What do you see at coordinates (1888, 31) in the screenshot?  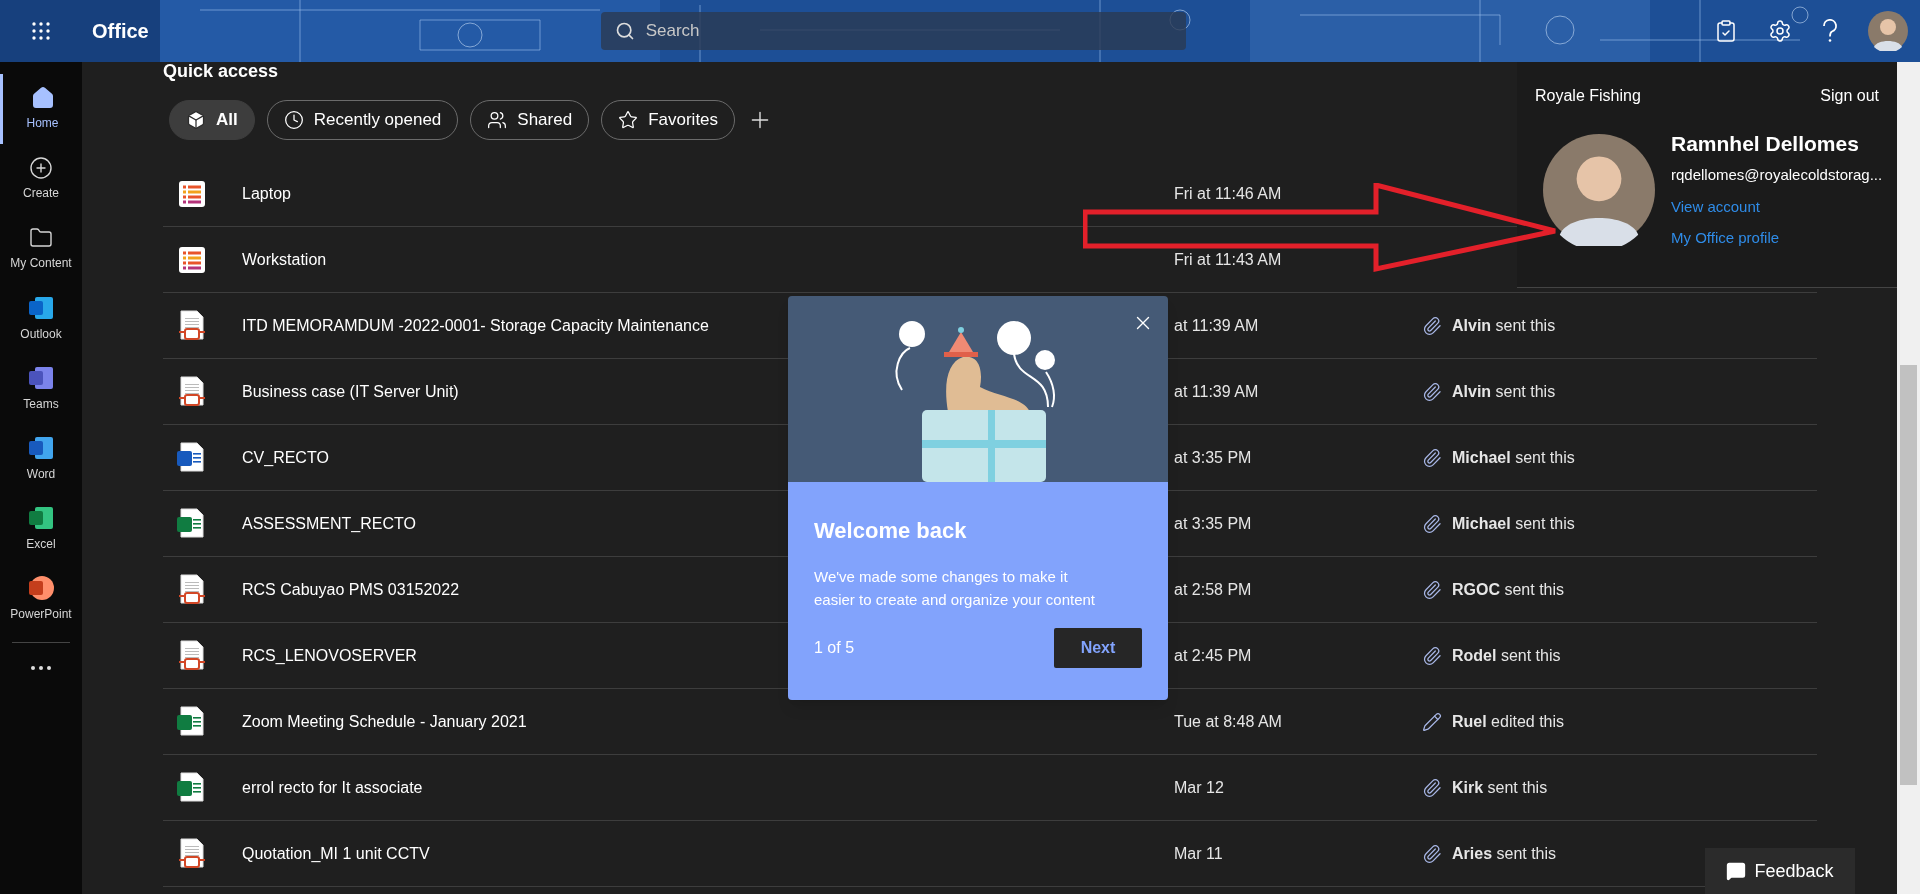 I see `account-avatar` at bounding box center [1888, 31].